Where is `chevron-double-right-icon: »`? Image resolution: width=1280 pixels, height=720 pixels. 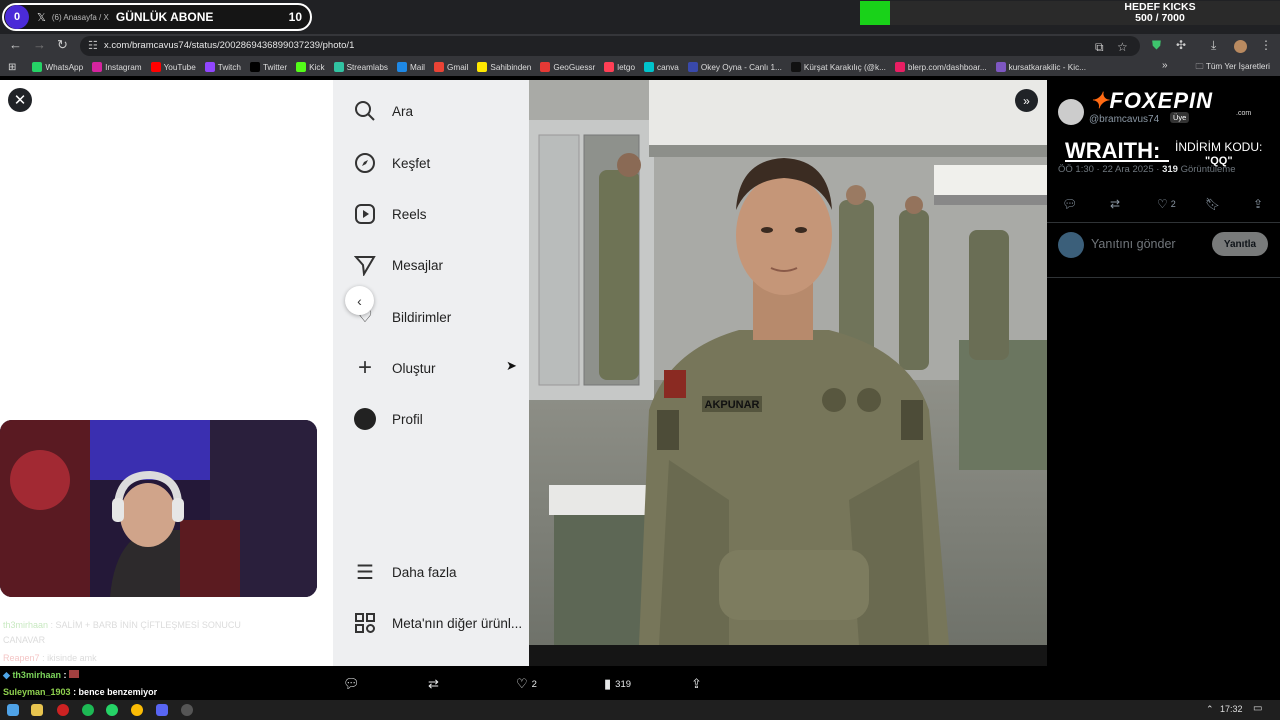
chevron-double-right-icon: » is located at coordinates (1026, 100).